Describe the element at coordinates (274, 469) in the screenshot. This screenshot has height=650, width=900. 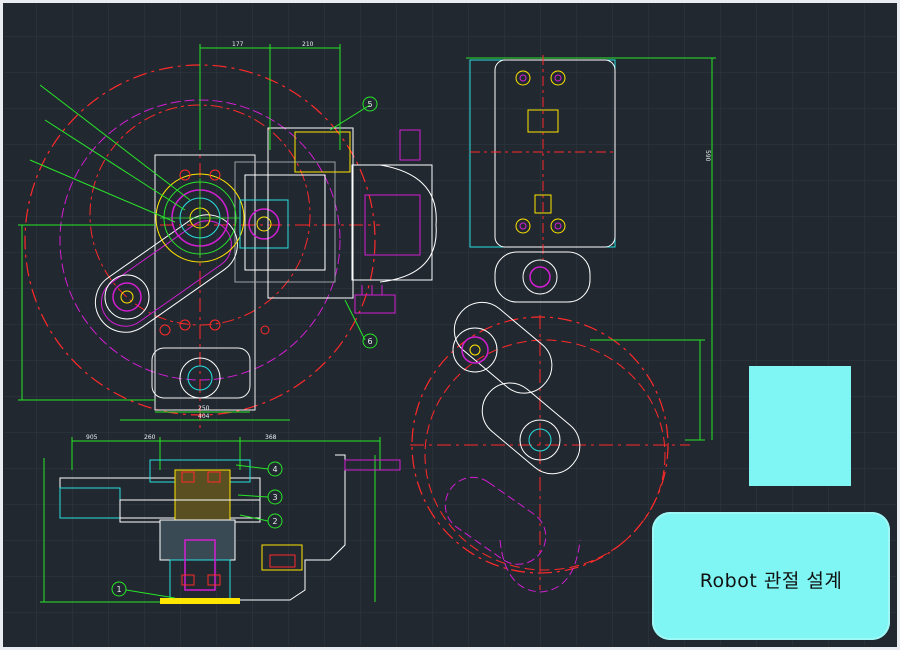
I see `svg-text: 4` at that location.